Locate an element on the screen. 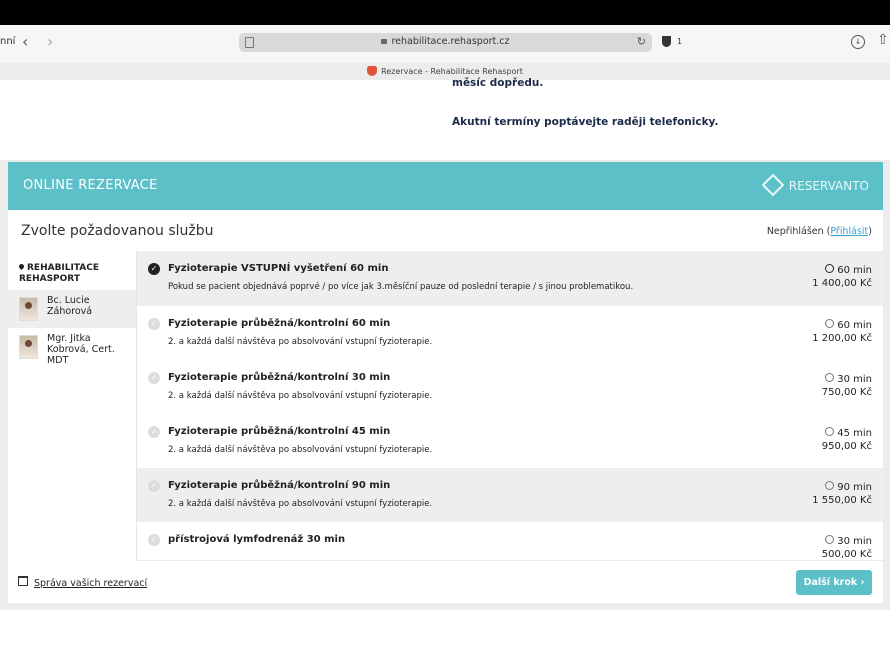 This screenshot has height=664, width=890. sidebar-item-person: Mgr. Jitka Kobrová, Cert. MDT is located at coordinates (72, 353).